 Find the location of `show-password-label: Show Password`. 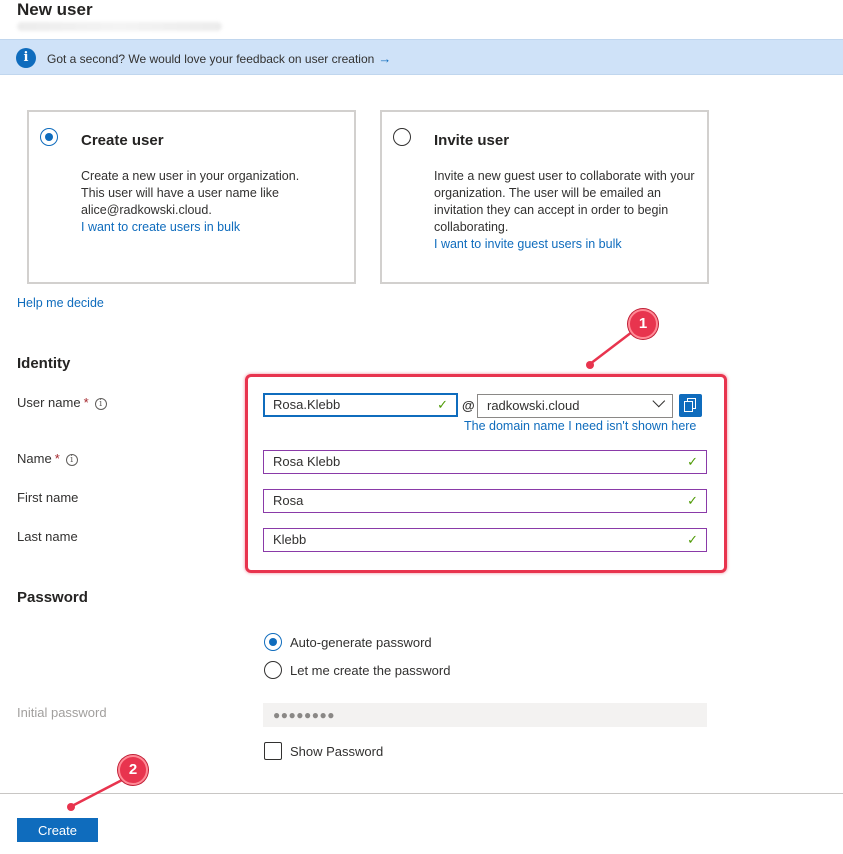

show-password-label: Show Password is located at coordinates (336, 751).